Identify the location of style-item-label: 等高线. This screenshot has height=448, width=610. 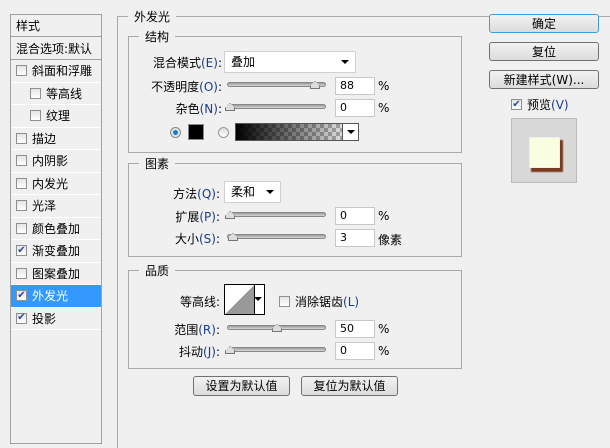
(64, 93).